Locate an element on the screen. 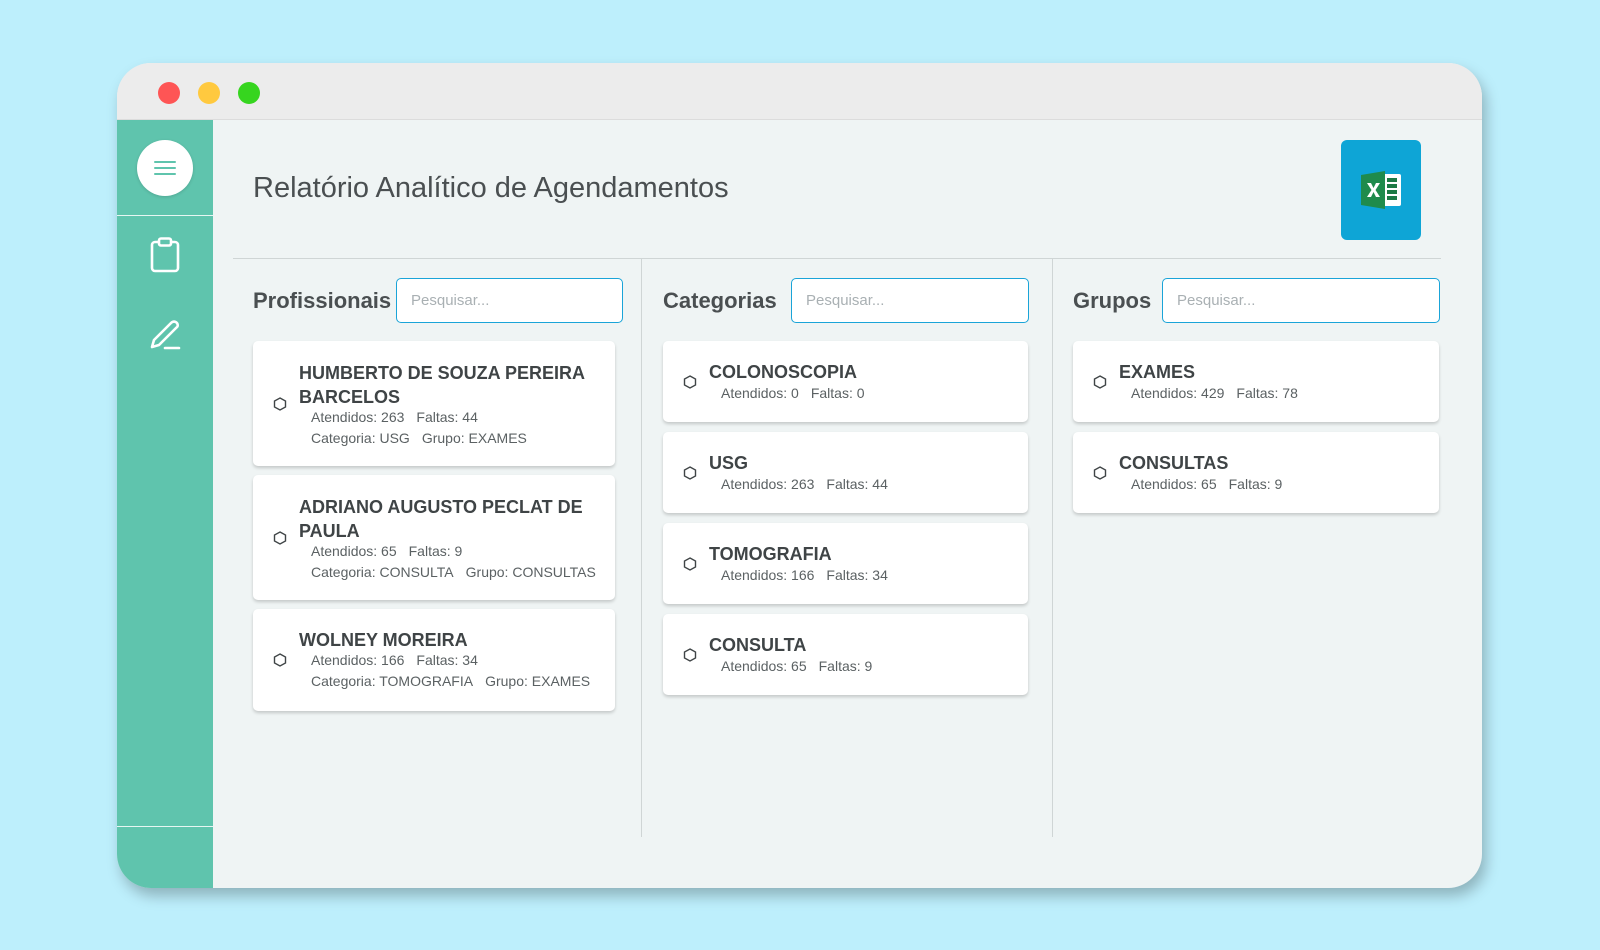 The height and width of the screenshot is (950, 1600). categoria-card: COLONOSCOPIA Atendidos: 0 Faltas: 0 is located at coordinates (845, 381).